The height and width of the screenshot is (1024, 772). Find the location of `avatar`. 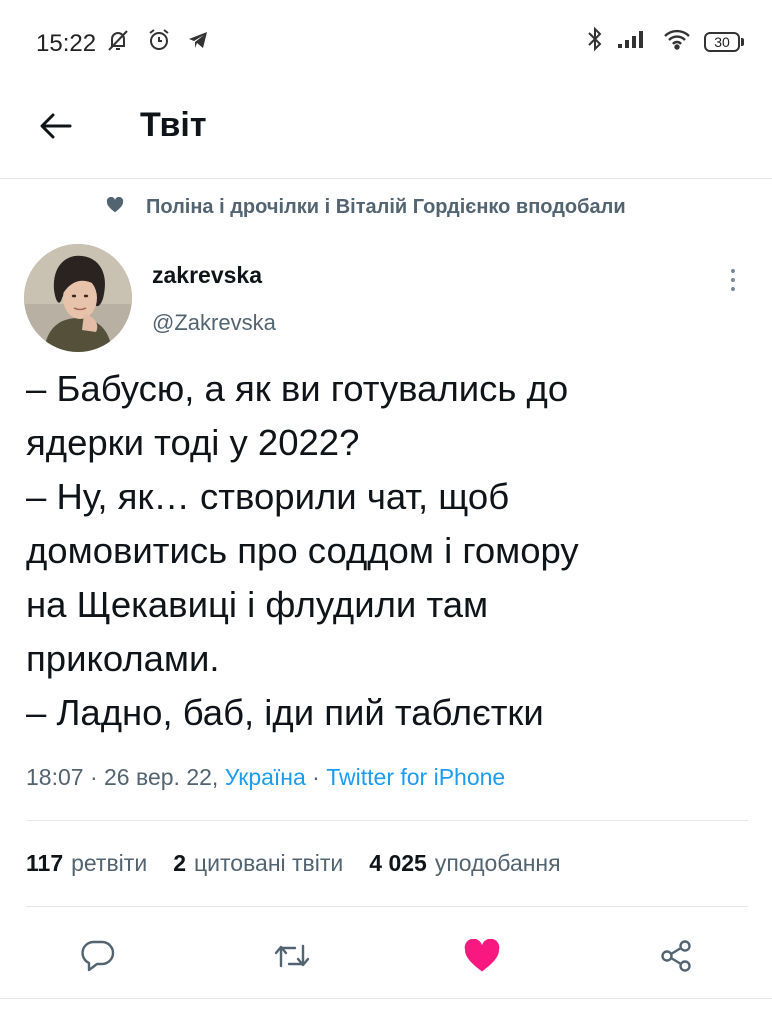

avatar is located at coordinates (78, 298).